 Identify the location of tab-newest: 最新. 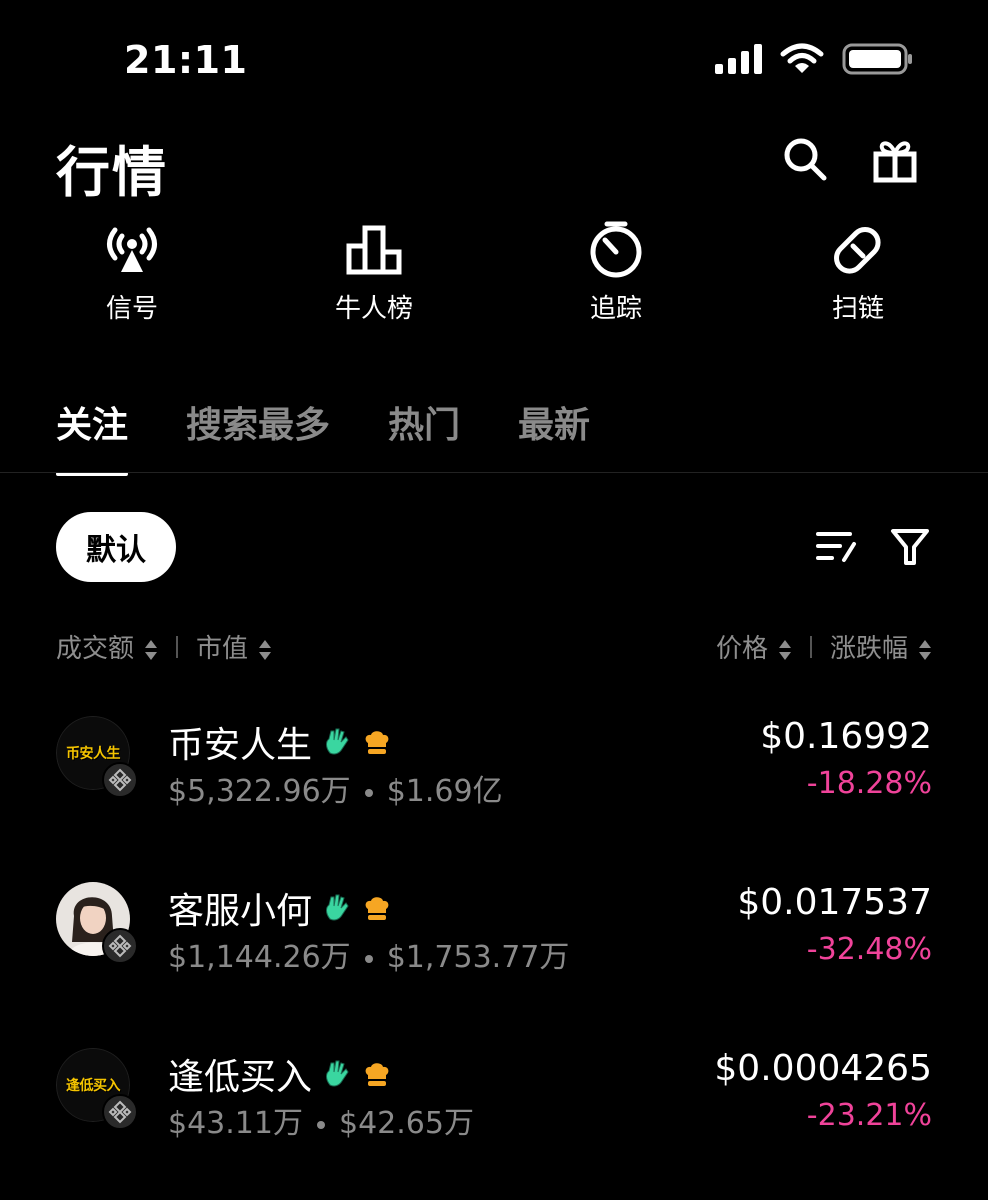
(554, 436).